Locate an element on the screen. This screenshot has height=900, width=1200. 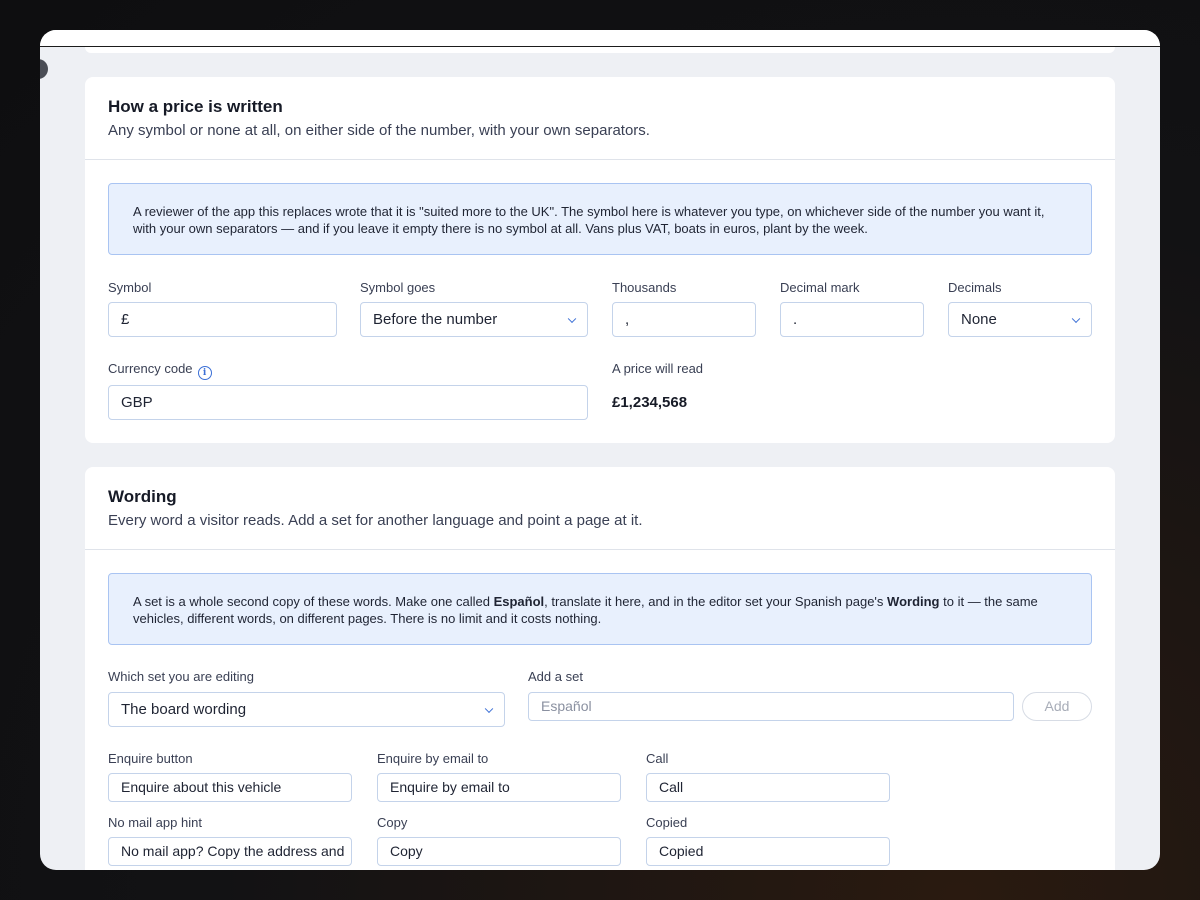
info-icon: i is located at coordinates (204, 373).